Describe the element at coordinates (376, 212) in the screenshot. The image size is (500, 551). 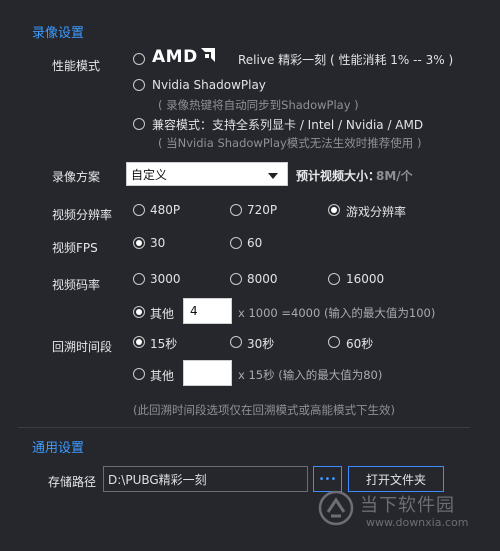
I see `resolution-option-game: 游戏分辨率` at that location.